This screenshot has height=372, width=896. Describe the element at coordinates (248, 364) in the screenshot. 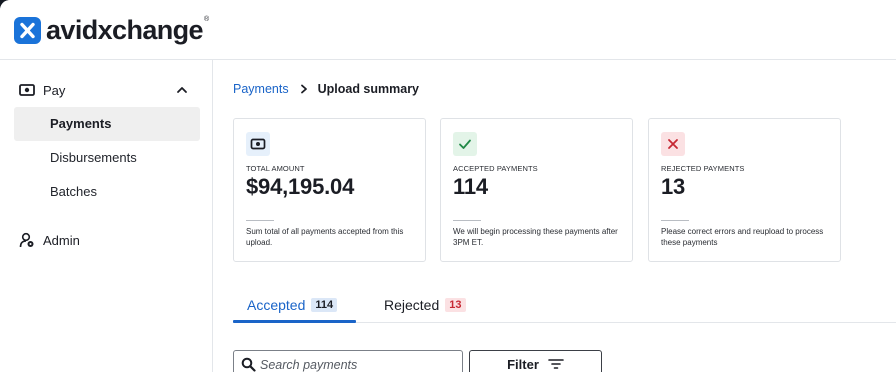

I see `search-icon` at that location.